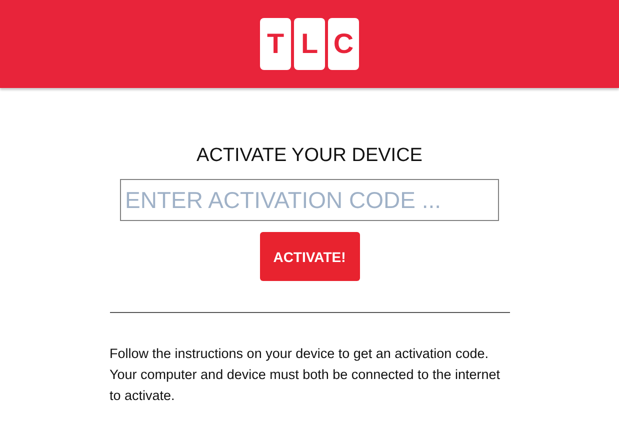 This screenshot has width=619, height=432. Describe the element at coordinates (275, 44) in the screenshot. I see `logo-letter: T` at that location.